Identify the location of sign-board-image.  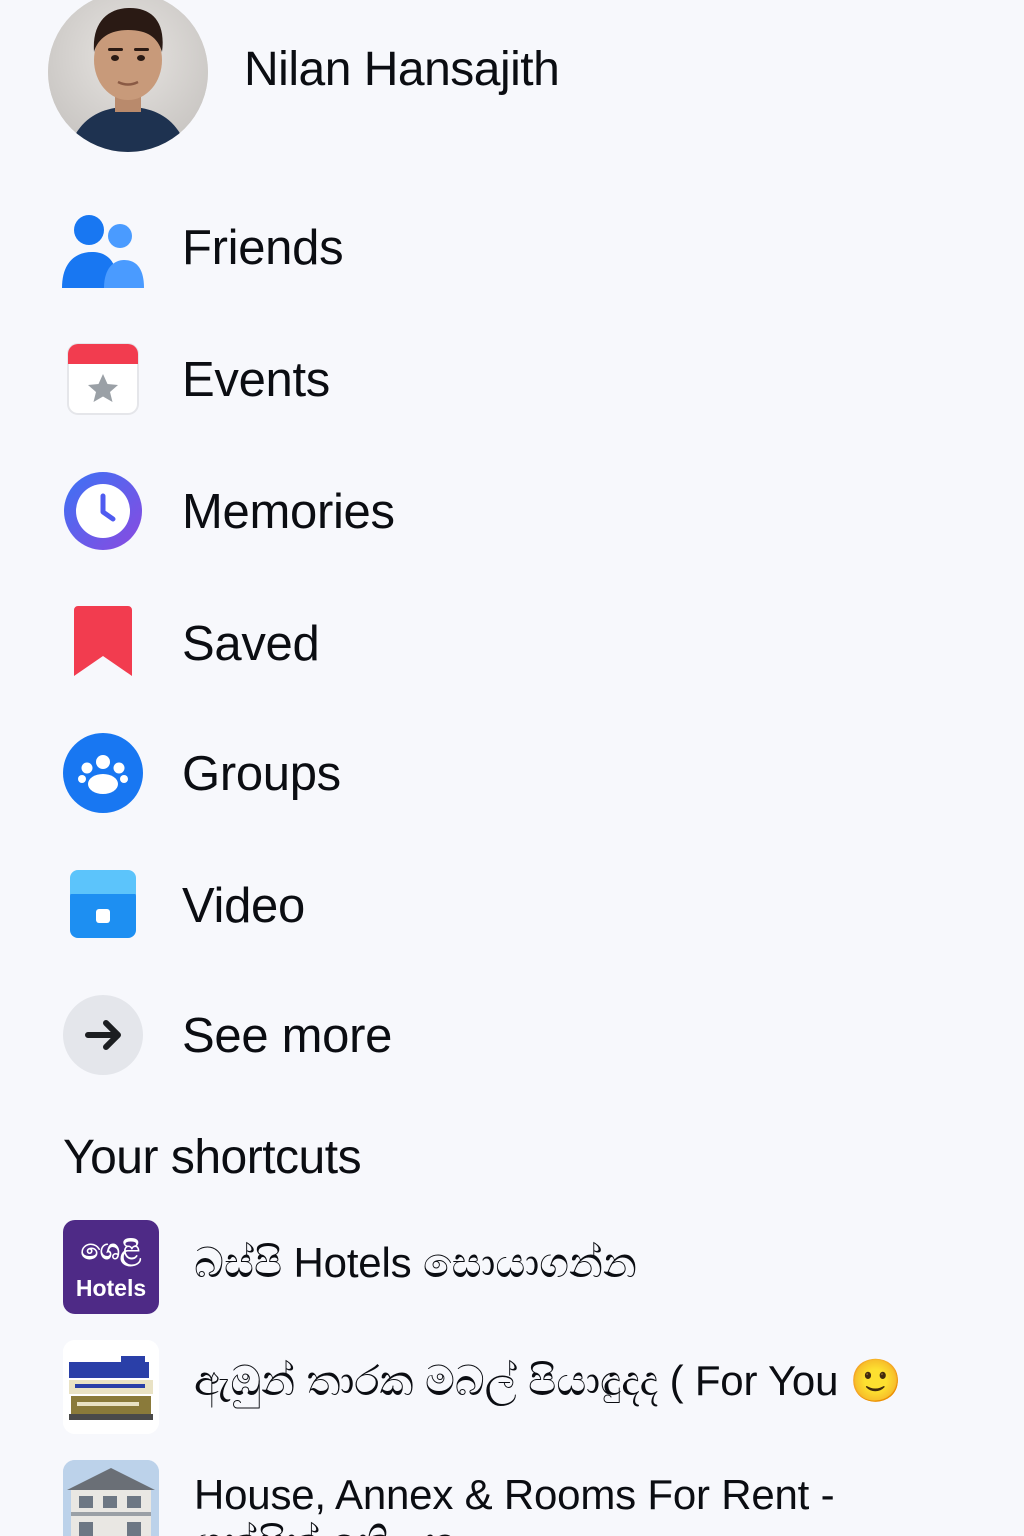
(111, 1387).